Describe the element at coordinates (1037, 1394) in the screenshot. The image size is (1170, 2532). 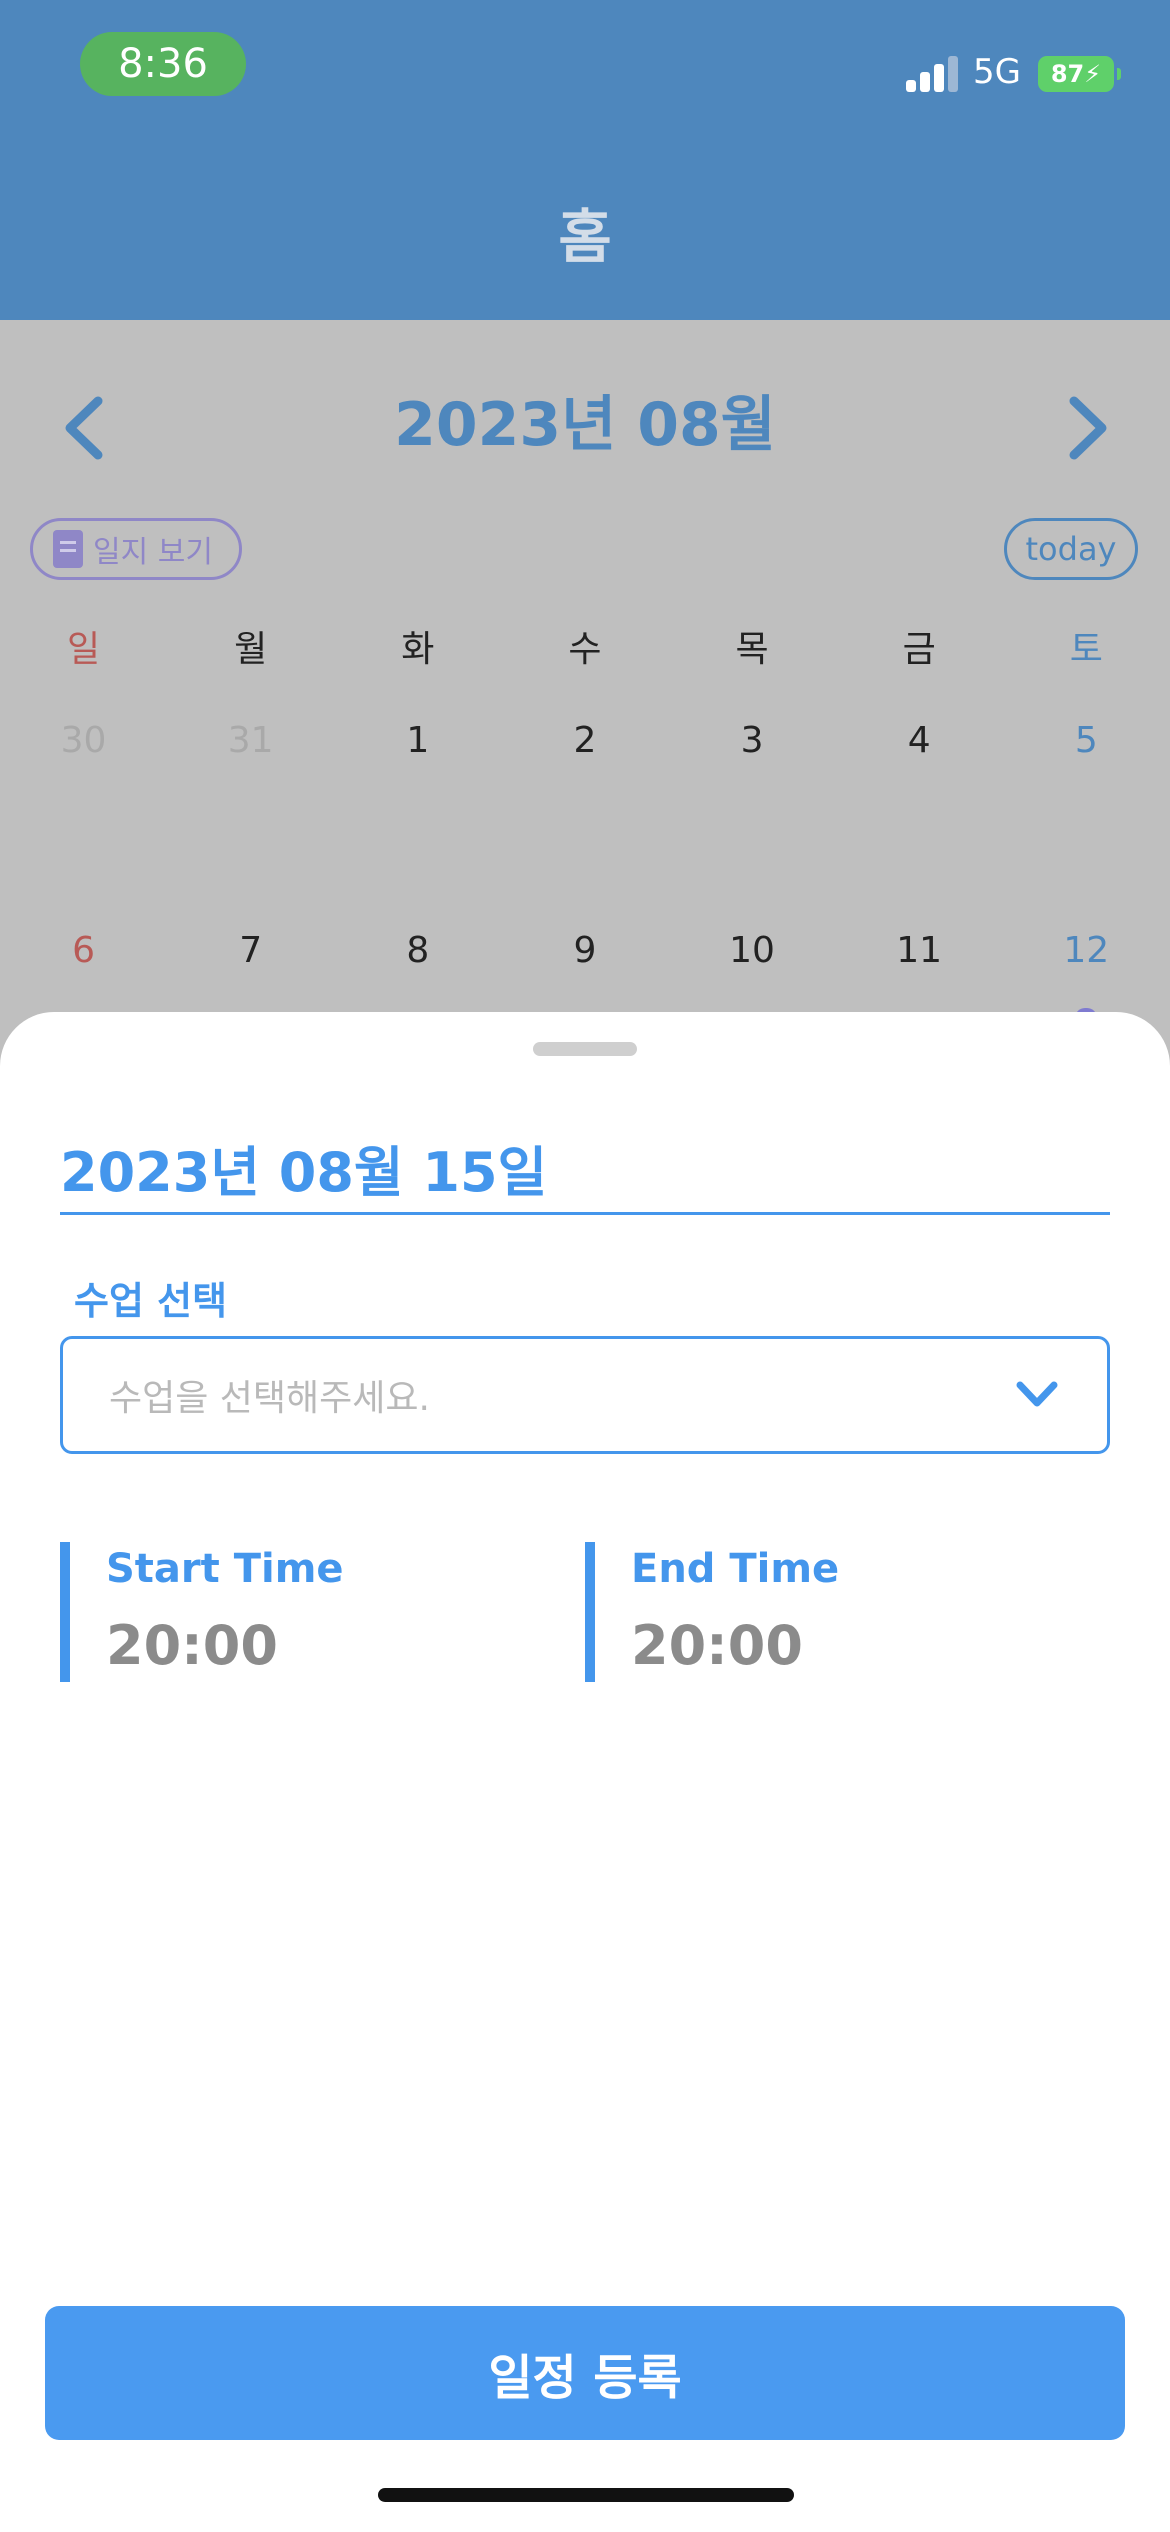
I see `chevron-down-icon` at that location.